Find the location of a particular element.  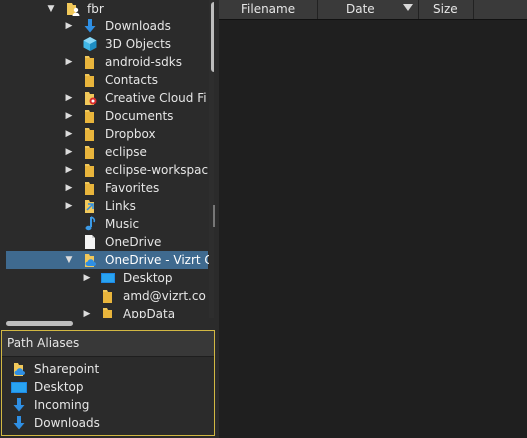

tree-item-desktop: ▶ Desktop is located at coordinates (106, 278).